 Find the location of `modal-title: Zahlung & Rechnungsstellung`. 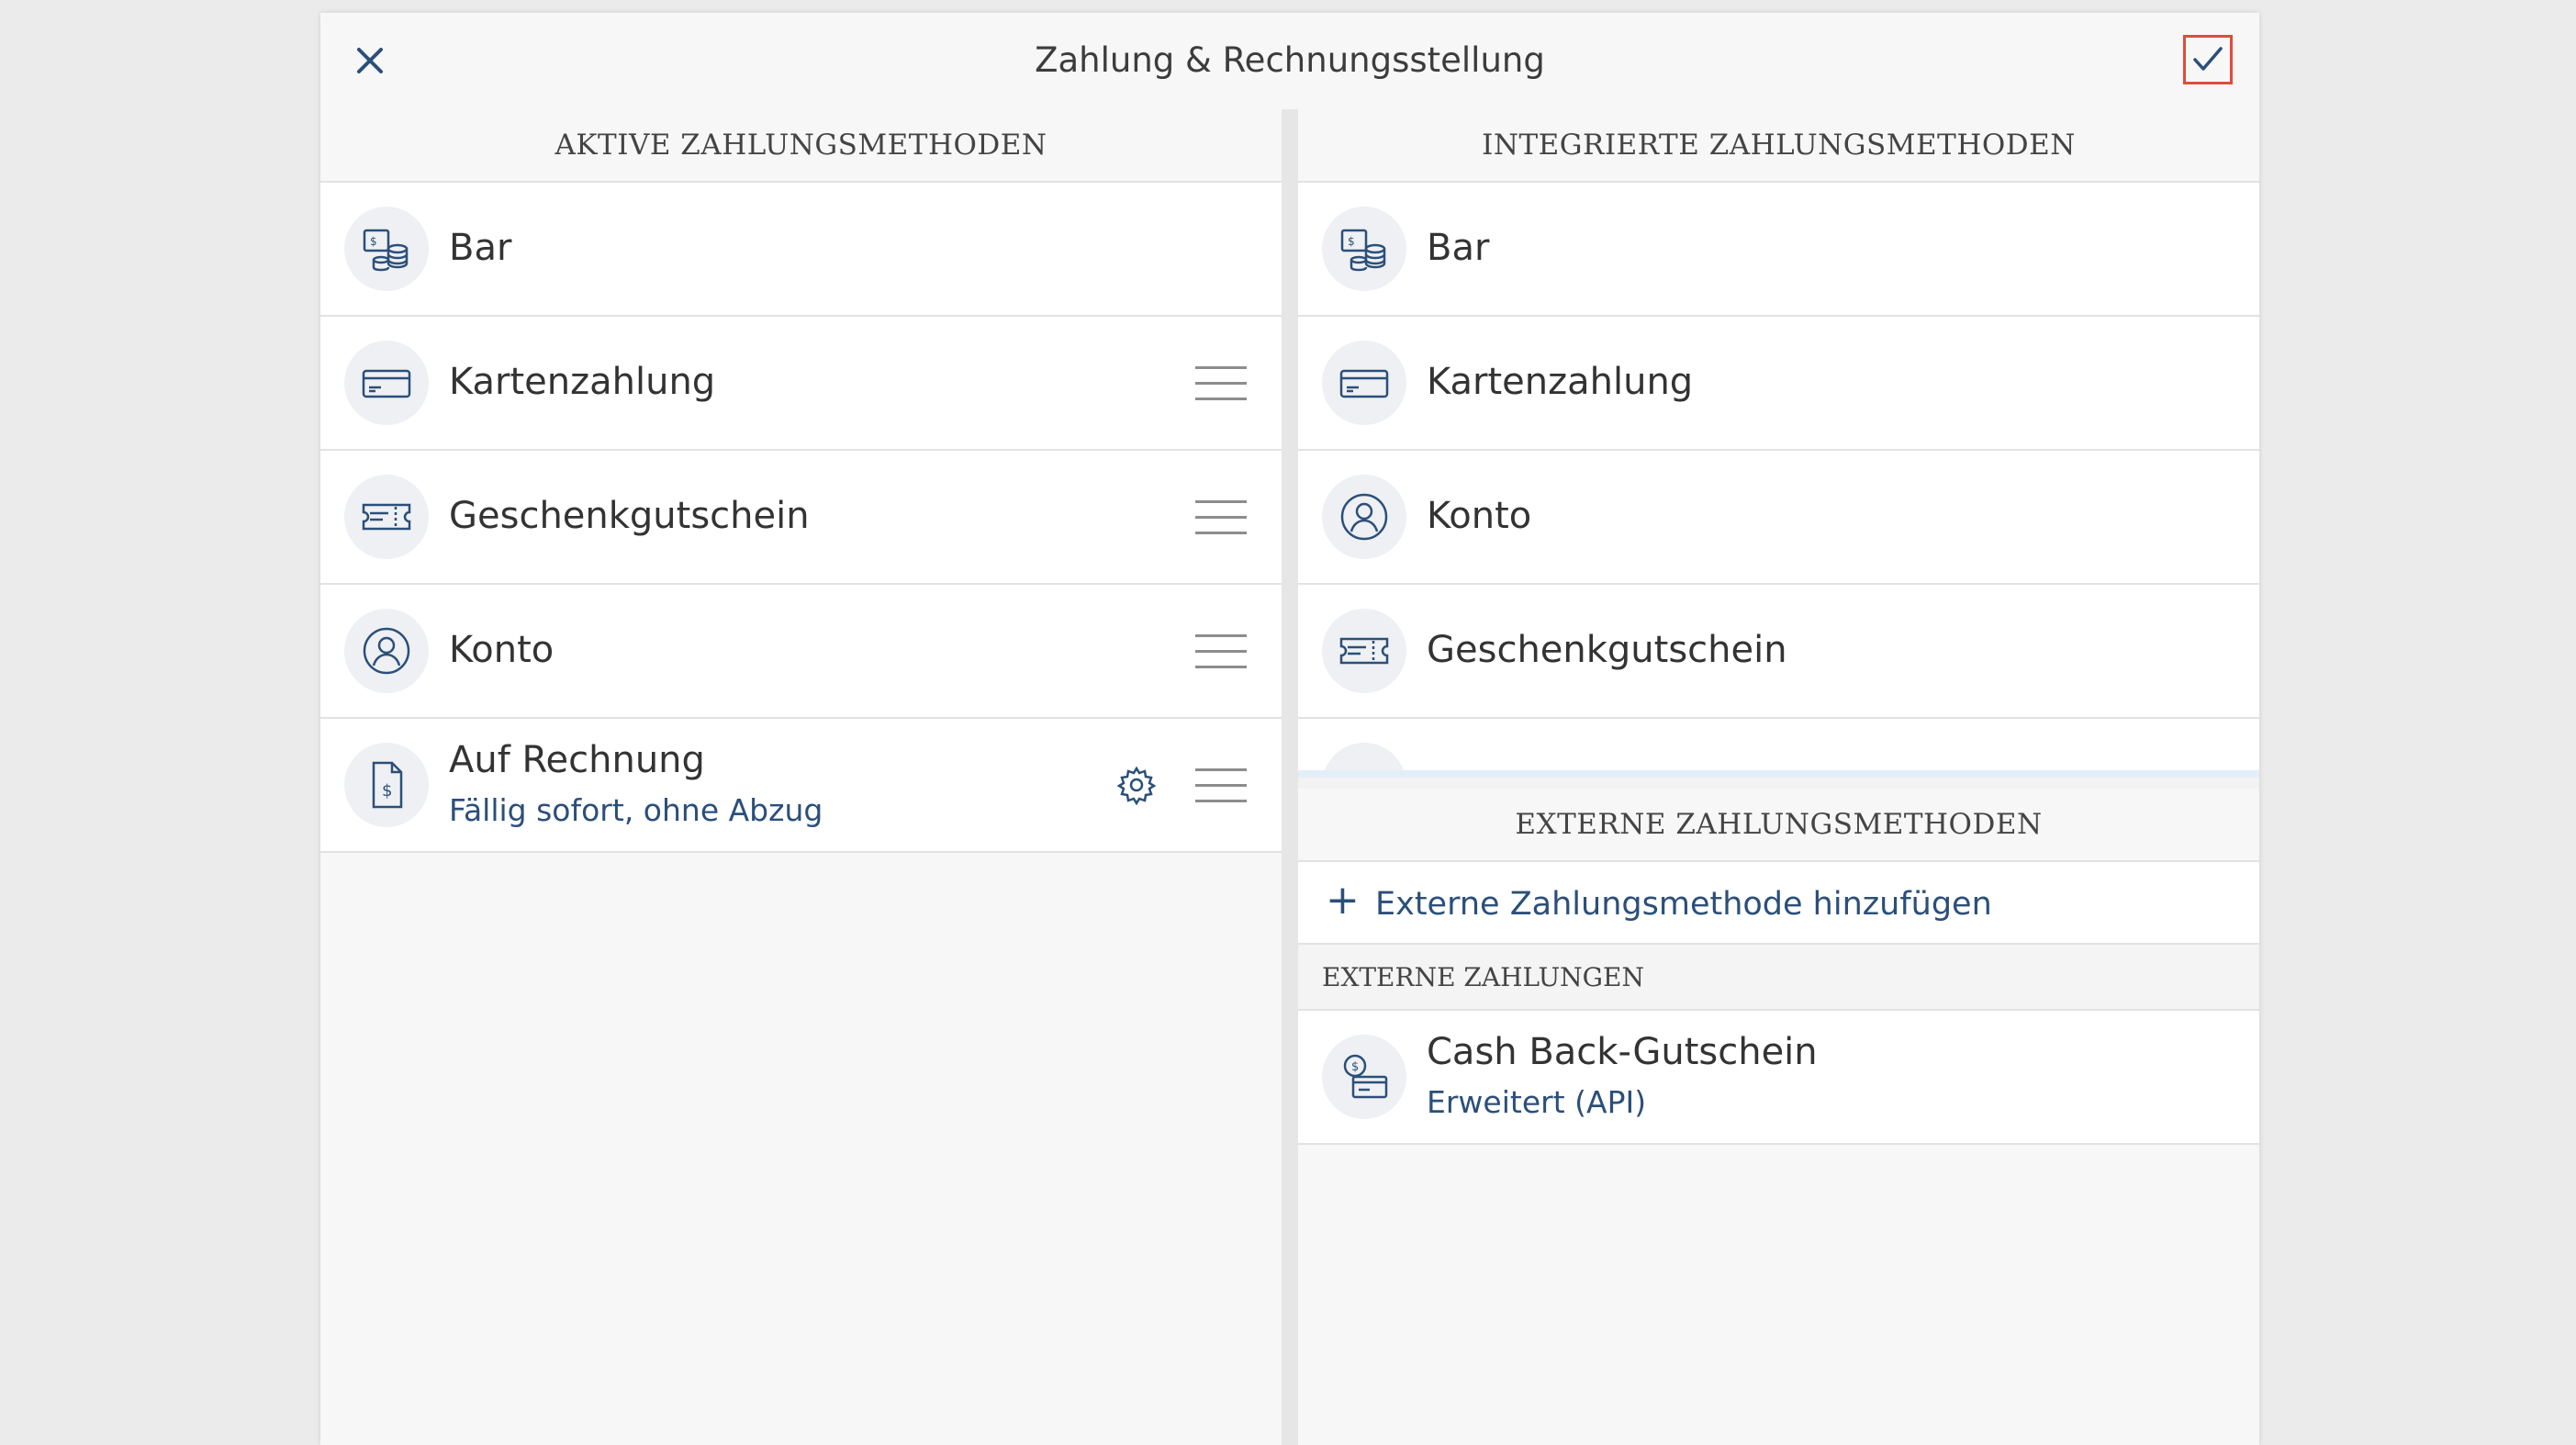

modal-title: Zahlung & Rechnungsstellung is located at coordinates (1290, 60).